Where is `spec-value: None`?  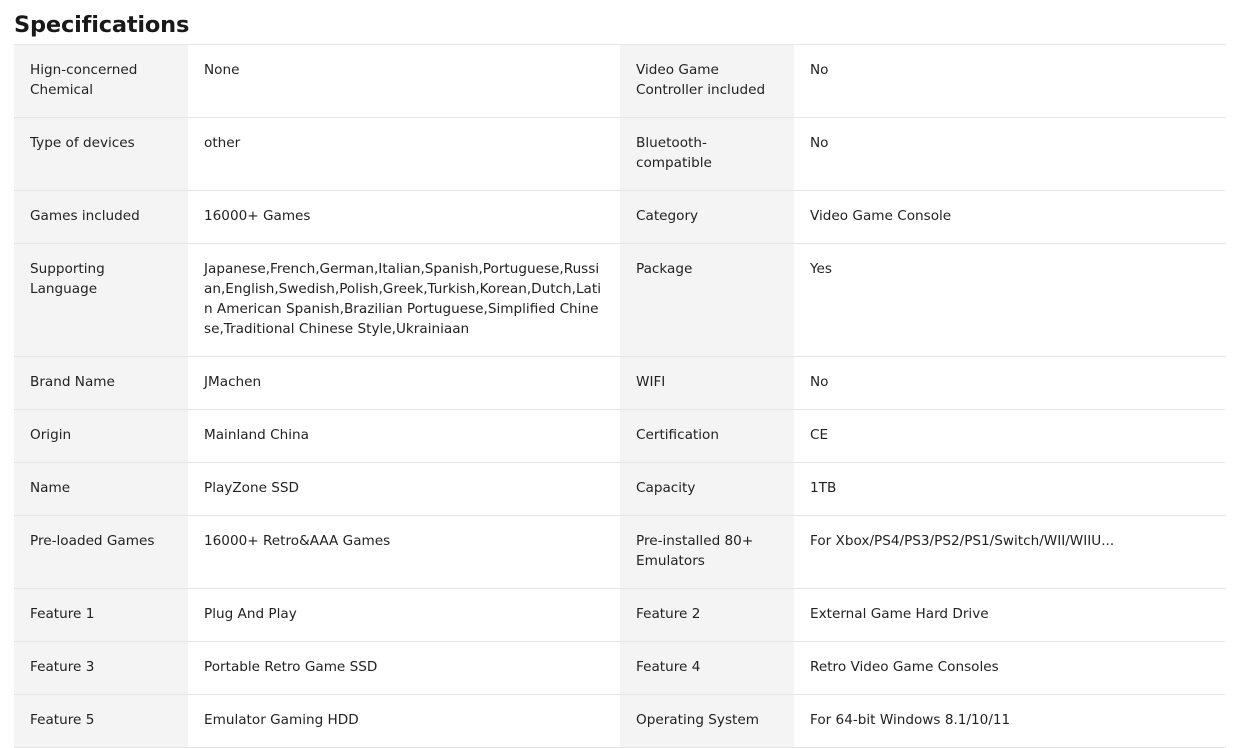 spec-value: None is located at coordinates (404, 81).